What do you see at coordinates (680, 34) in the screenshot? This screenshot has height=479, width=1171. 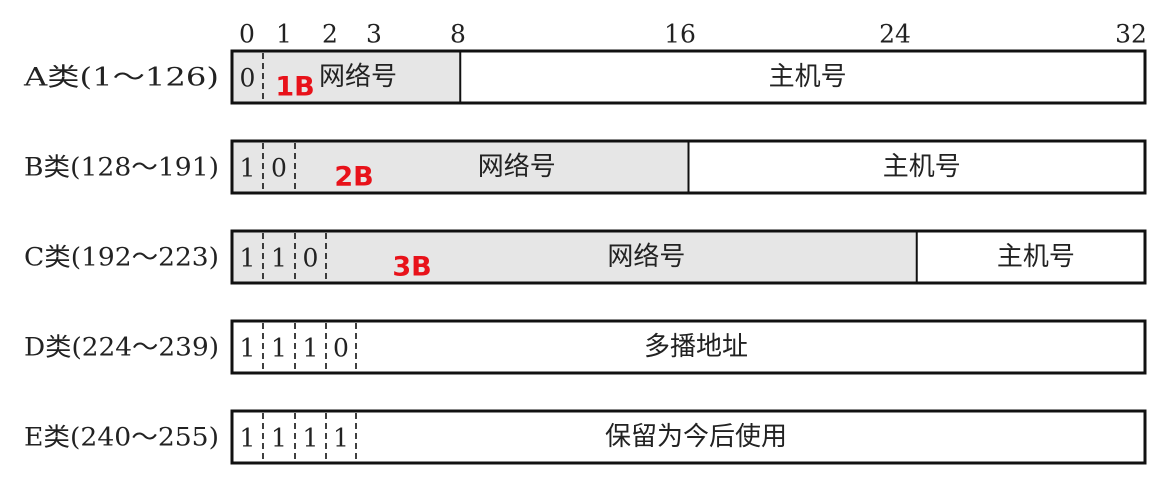 I see `bit-scale-label: 16` at bounding box center [680, 34].